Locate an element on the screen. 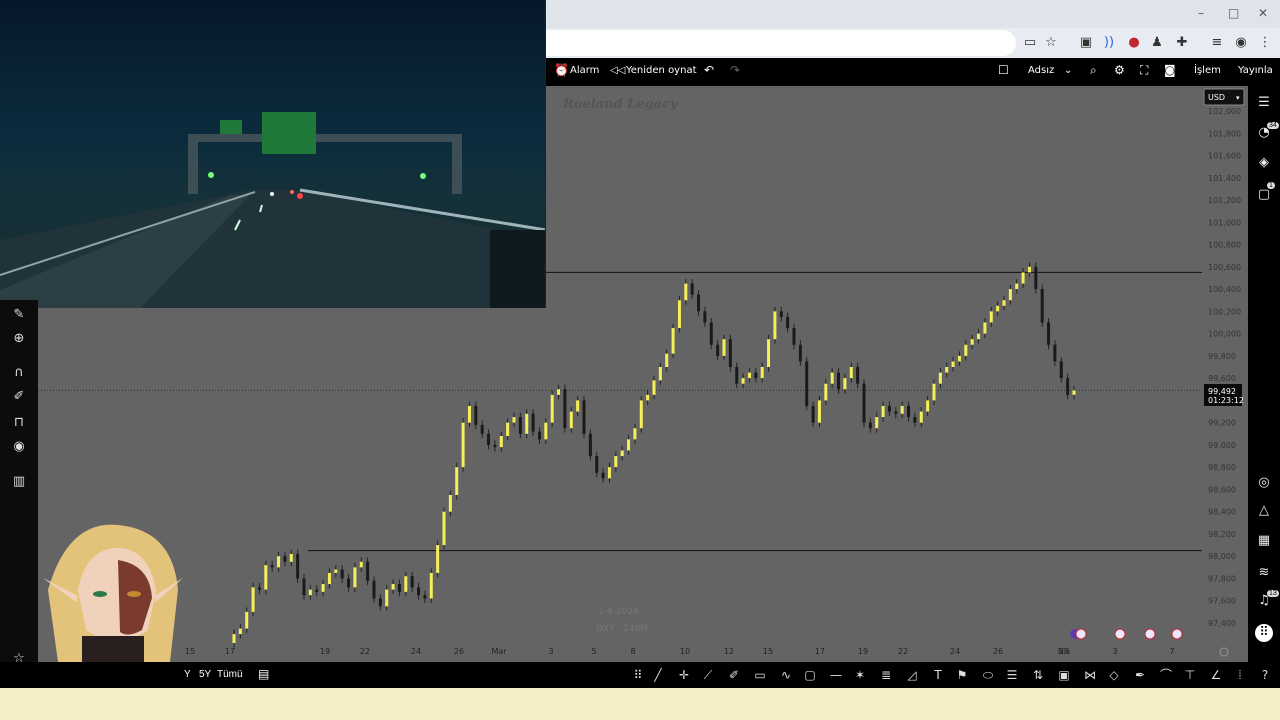 The height and width of the screenshot is (720, 1280). range-all-button: Tümü is located at coordinates (230, 674).